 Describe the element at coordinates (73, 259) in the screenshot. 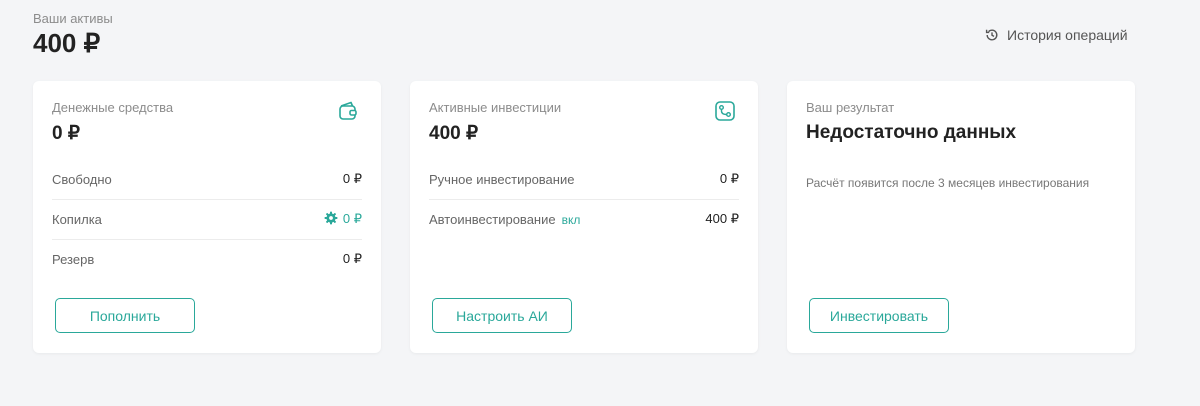

I see `reserve-label: Резерв` at that location.